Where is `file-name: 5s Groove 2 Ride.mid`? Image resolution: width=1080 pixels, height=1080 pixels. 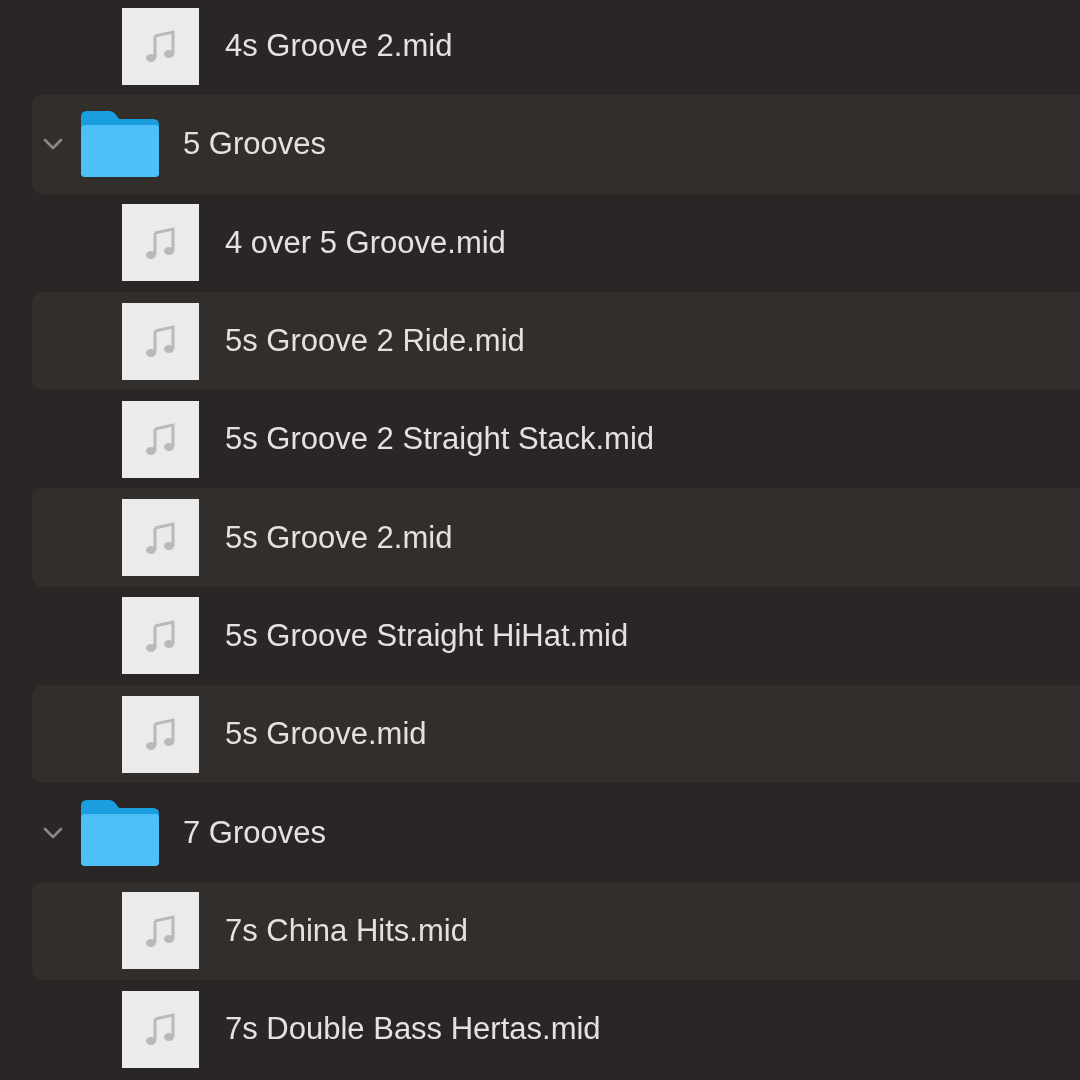
file-name: 5s Groove 2 Ride.mid is located at coordinates (375, 341).